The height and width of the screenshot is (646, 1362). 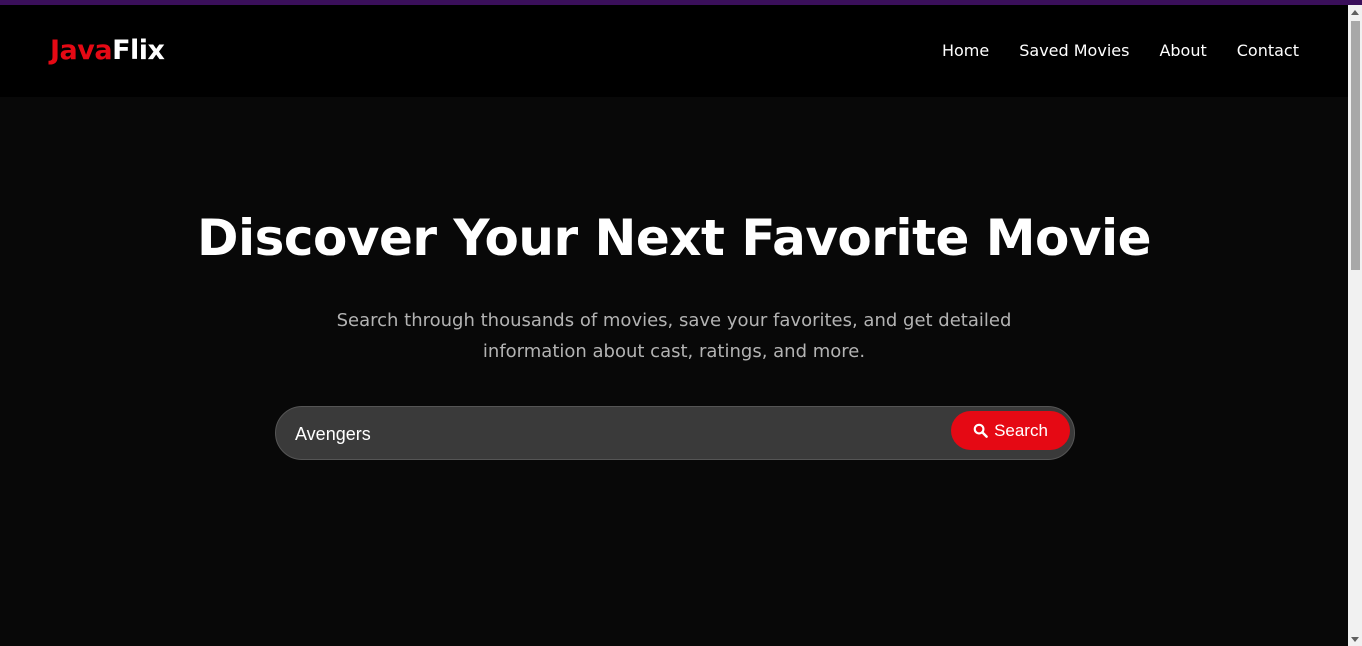 I want to click on search-icon, so click(x=980, y=430).